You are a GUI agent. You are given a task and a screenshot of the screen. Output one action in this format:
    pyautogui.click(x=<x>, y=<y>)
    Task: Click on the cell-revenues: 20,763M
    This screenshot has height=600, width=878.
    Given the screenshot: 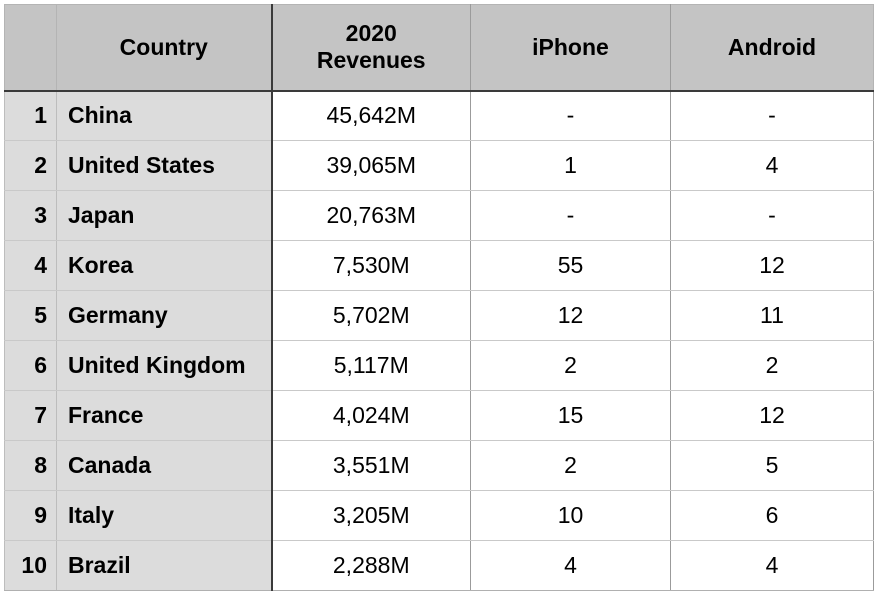 What is the action you would take?
    pyautogui.click(x=371, y=215)
    